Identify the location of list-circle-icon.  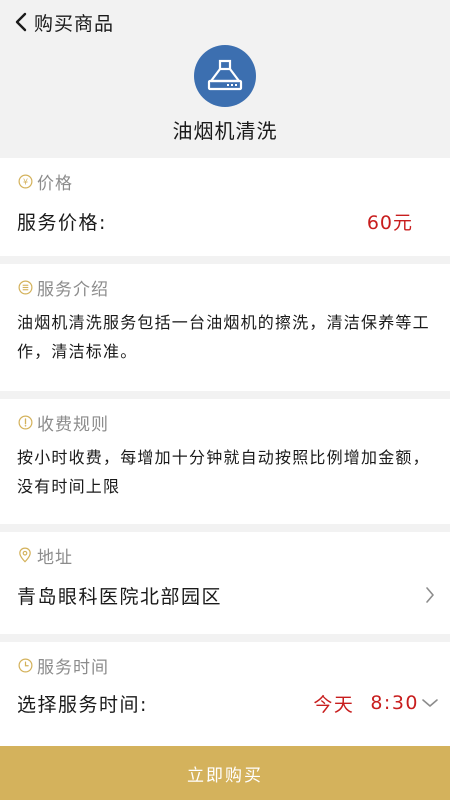
(25, 287).